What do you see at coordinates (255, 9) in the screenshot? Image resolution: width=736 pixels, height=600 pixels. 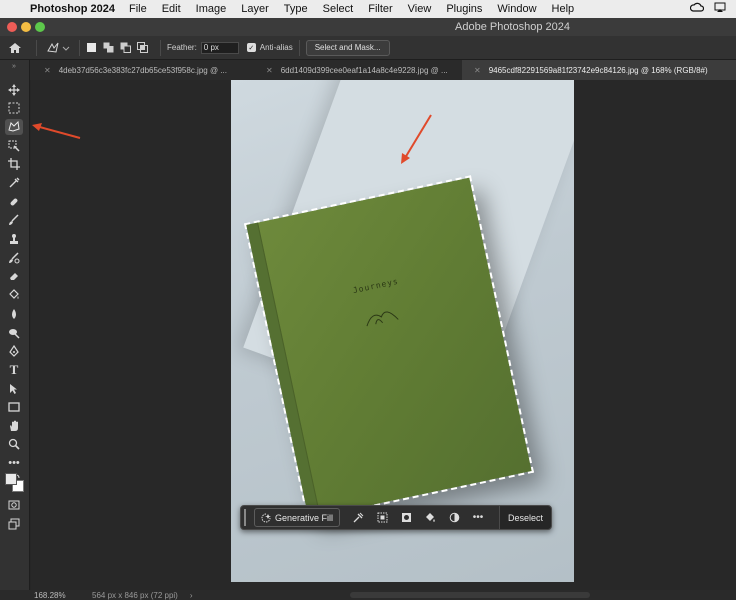 I see `menu-layer: Layer` at bounding box center [255, 9].